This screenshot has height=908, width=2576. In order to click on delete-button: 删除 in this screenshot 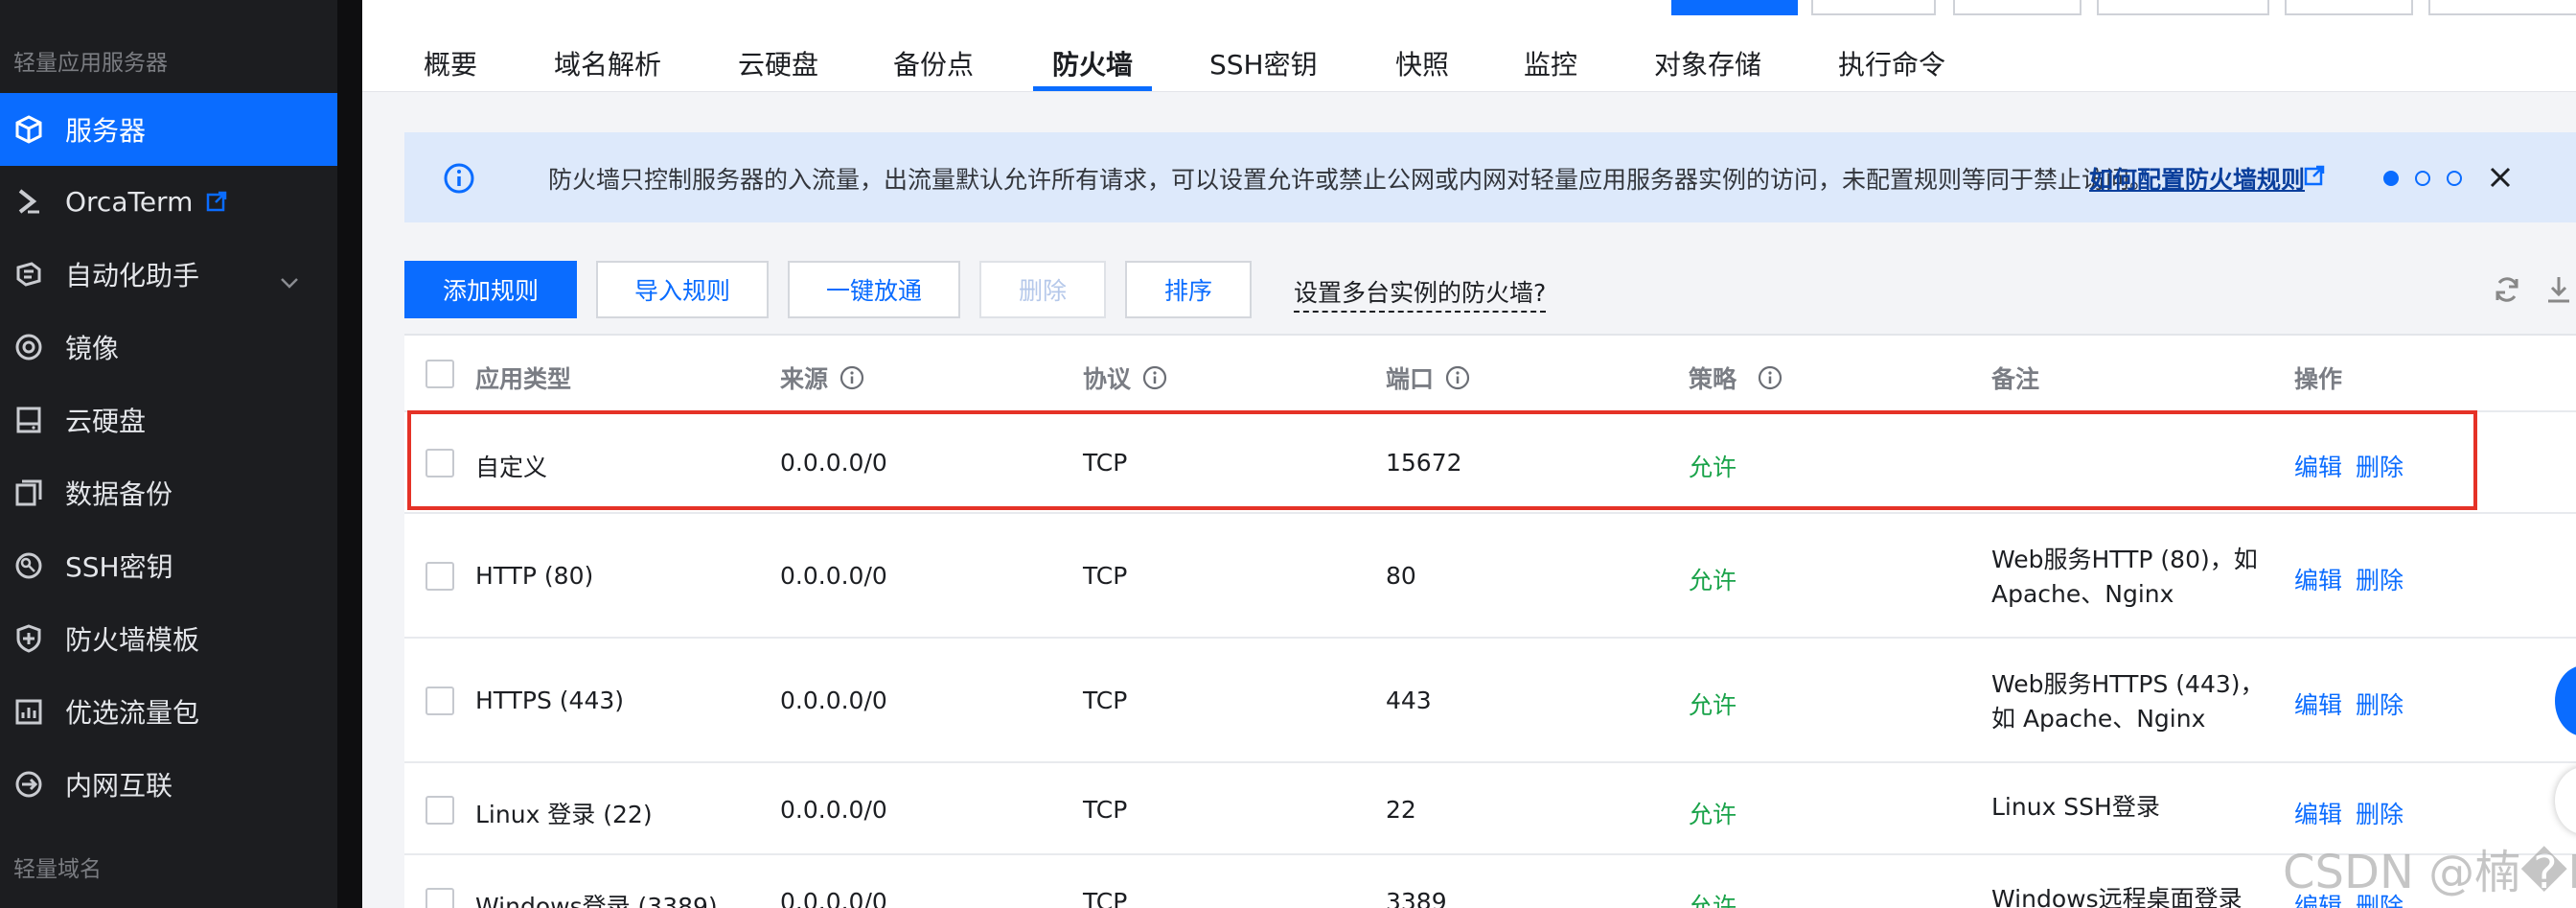, I will do `click(1042, 289)`.